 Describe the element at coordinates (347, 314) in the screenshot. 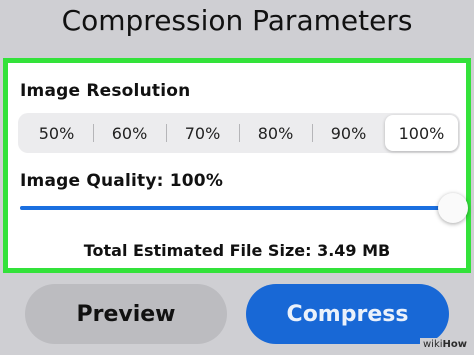

I see `compress-button: Compress` at that location.